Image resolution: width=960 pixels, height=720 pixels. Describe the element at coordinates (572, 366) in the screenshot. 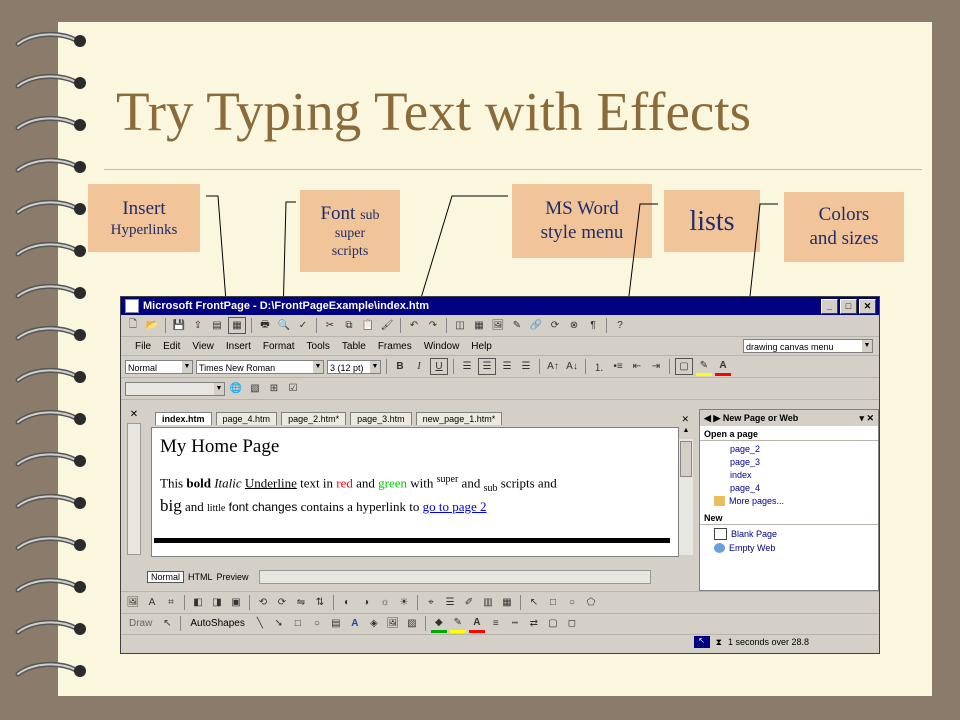

I see `decrease-font-icon: A↓` at that location.